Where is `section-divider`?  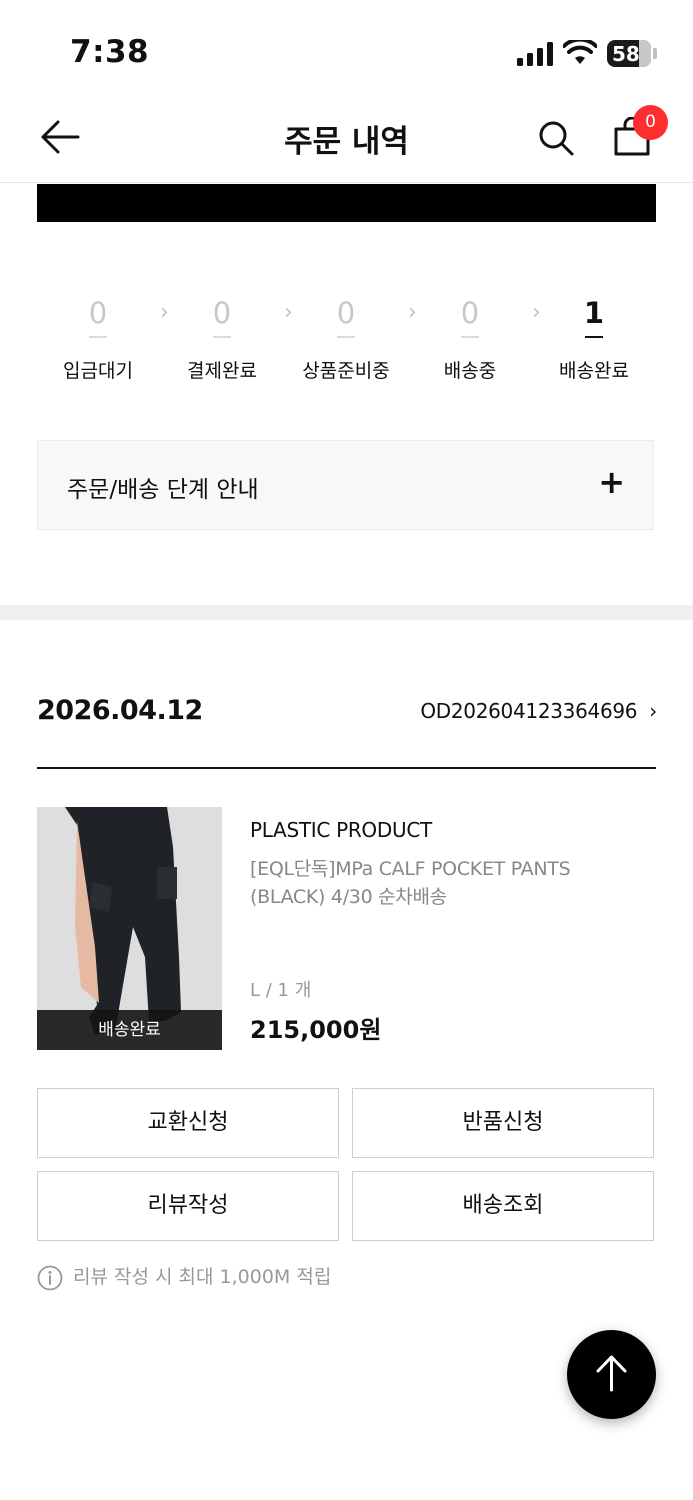 section-divider is located at coordinates (346, 612).